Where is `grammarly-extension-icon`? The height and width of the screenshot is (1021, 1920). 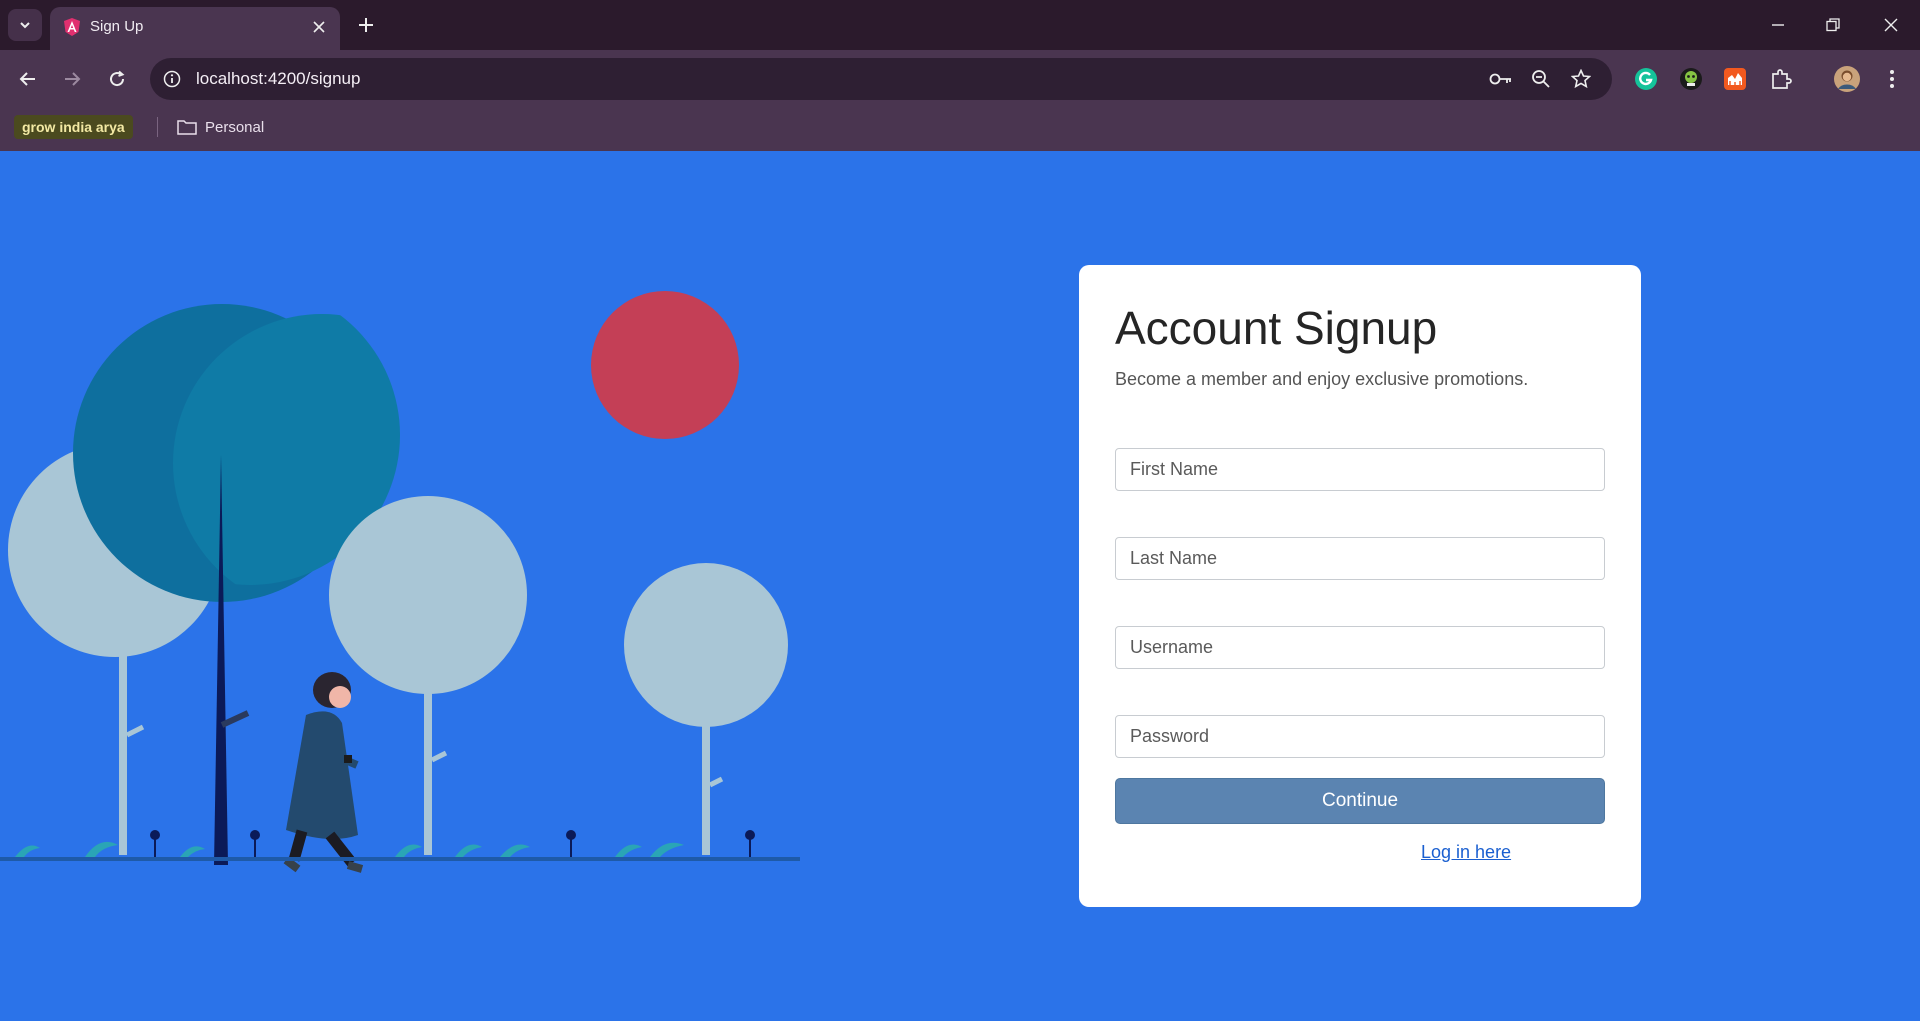 grammarly-extension-icon is located at coordinates (1646, 79).